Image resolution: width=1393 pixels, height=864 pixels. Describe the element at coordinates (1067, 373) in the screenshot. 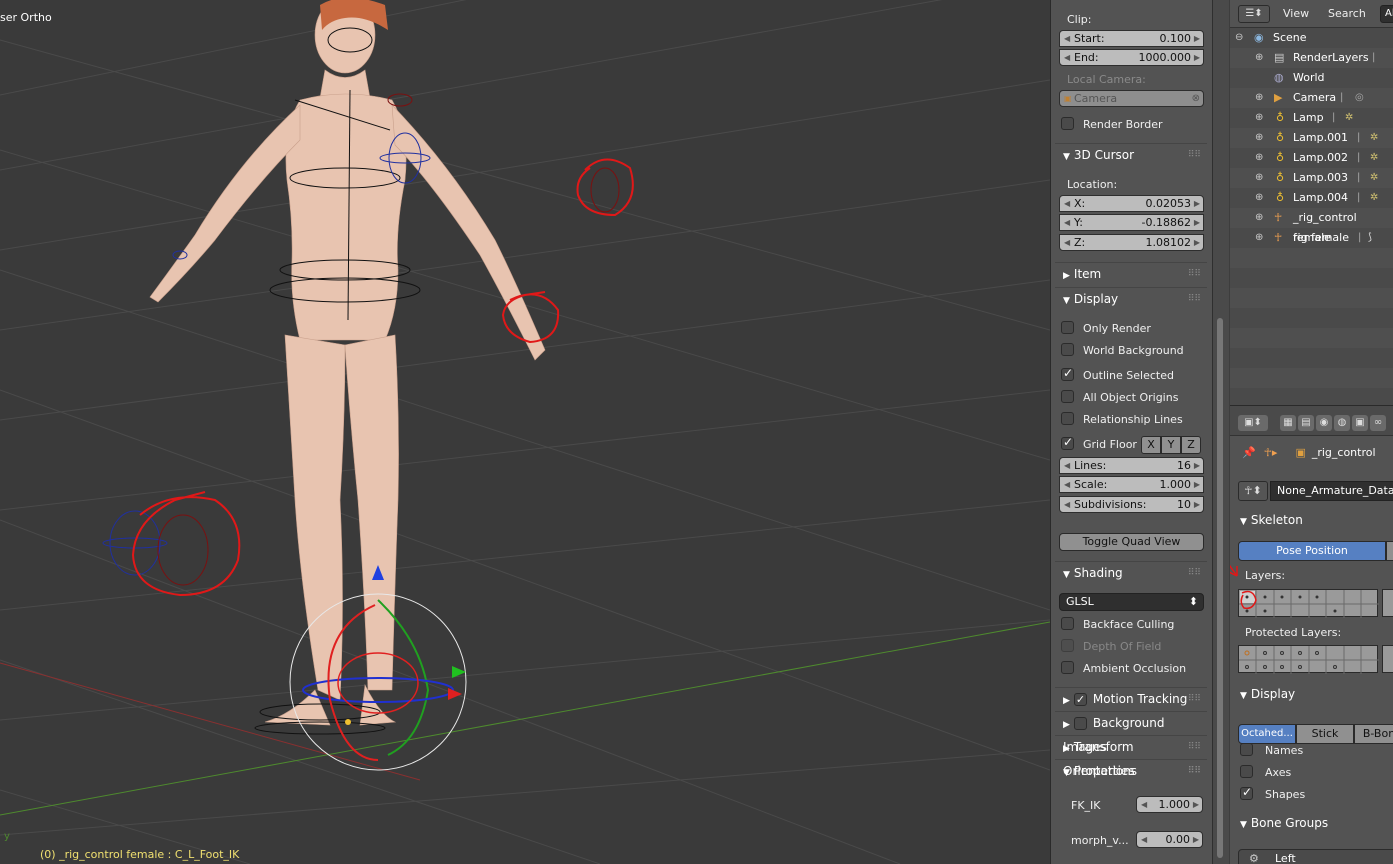

I see `outline-selected-checkbox` at that location.